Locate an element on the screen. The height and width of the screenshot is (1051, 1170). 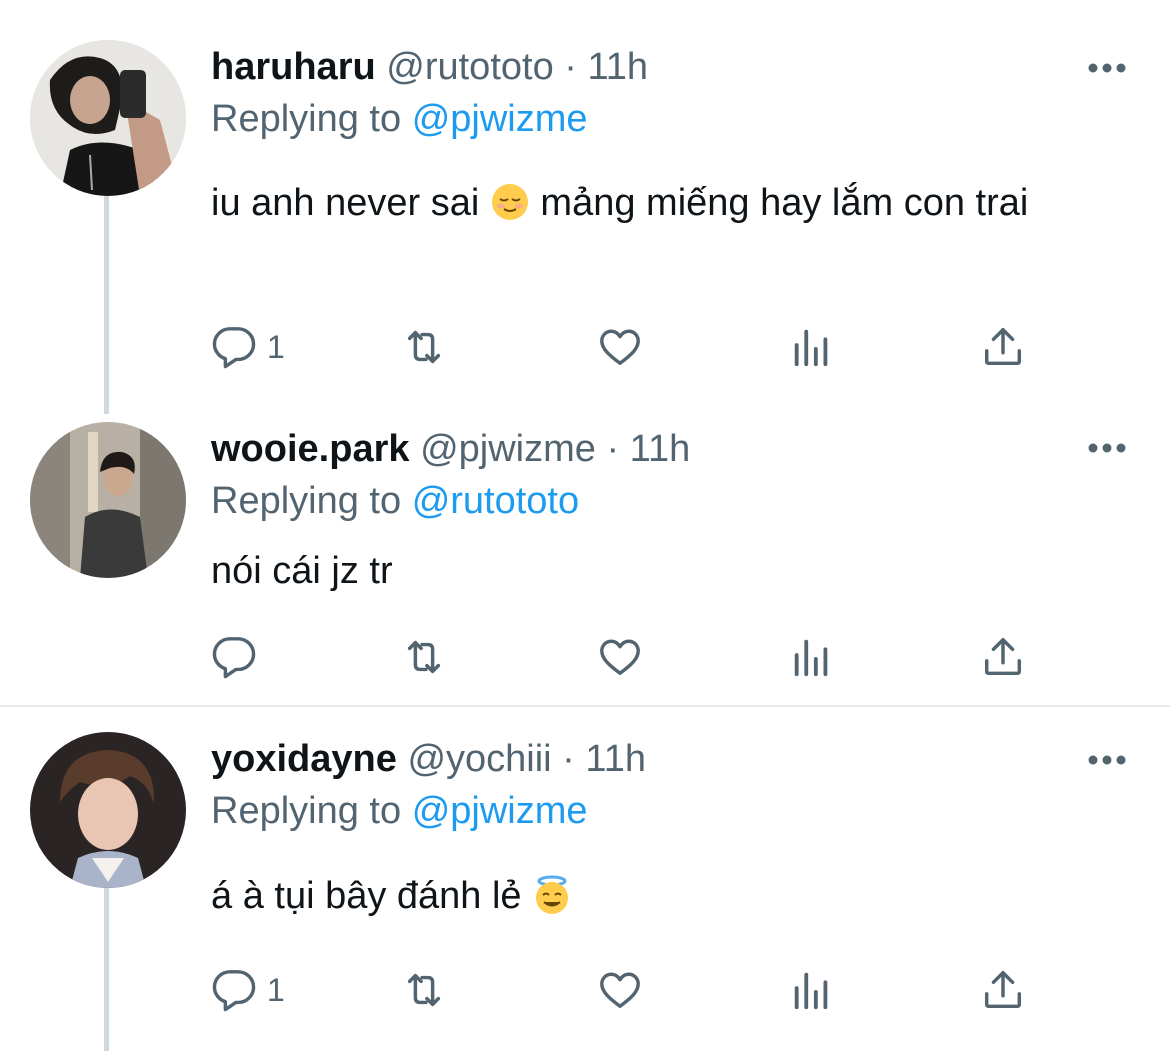
action-bar is located at coordinates (631, 657).